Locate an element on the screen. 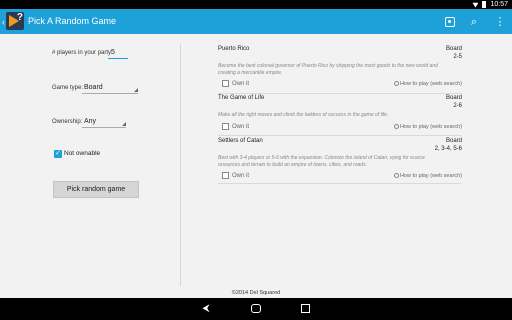 The image size is (512, 320). home-icon is located at coordinates (256, 309).